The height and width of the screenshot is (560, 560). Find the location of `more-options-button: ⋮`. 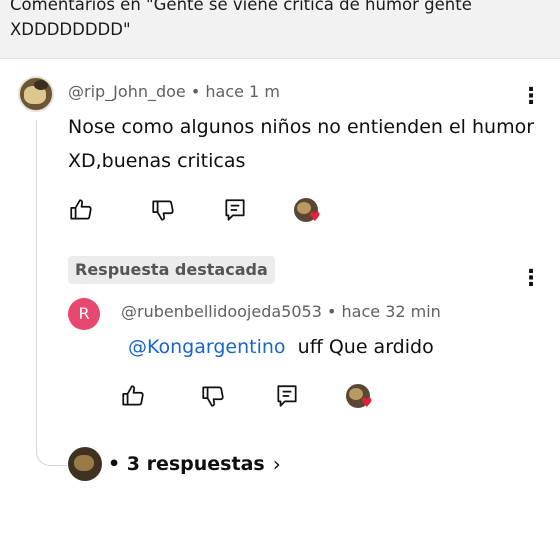

more-options-button: ⋮ is located at coordinates (531, 97).